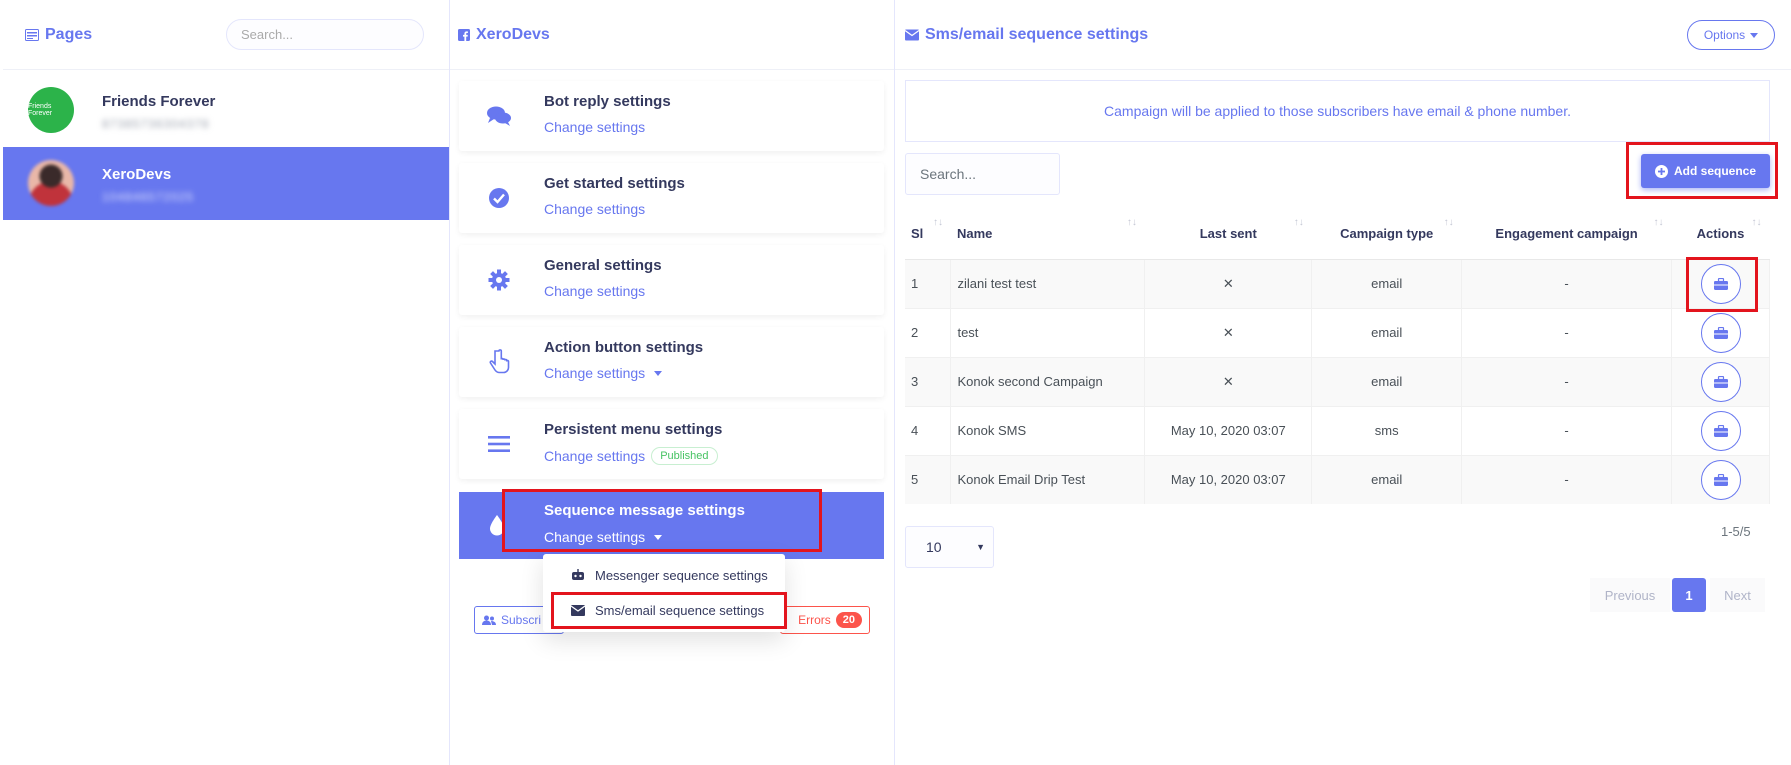  What do you see at coordinates (499, 444) in the screenshot?
I see `bars-icon` at bounding box center [499, 444].